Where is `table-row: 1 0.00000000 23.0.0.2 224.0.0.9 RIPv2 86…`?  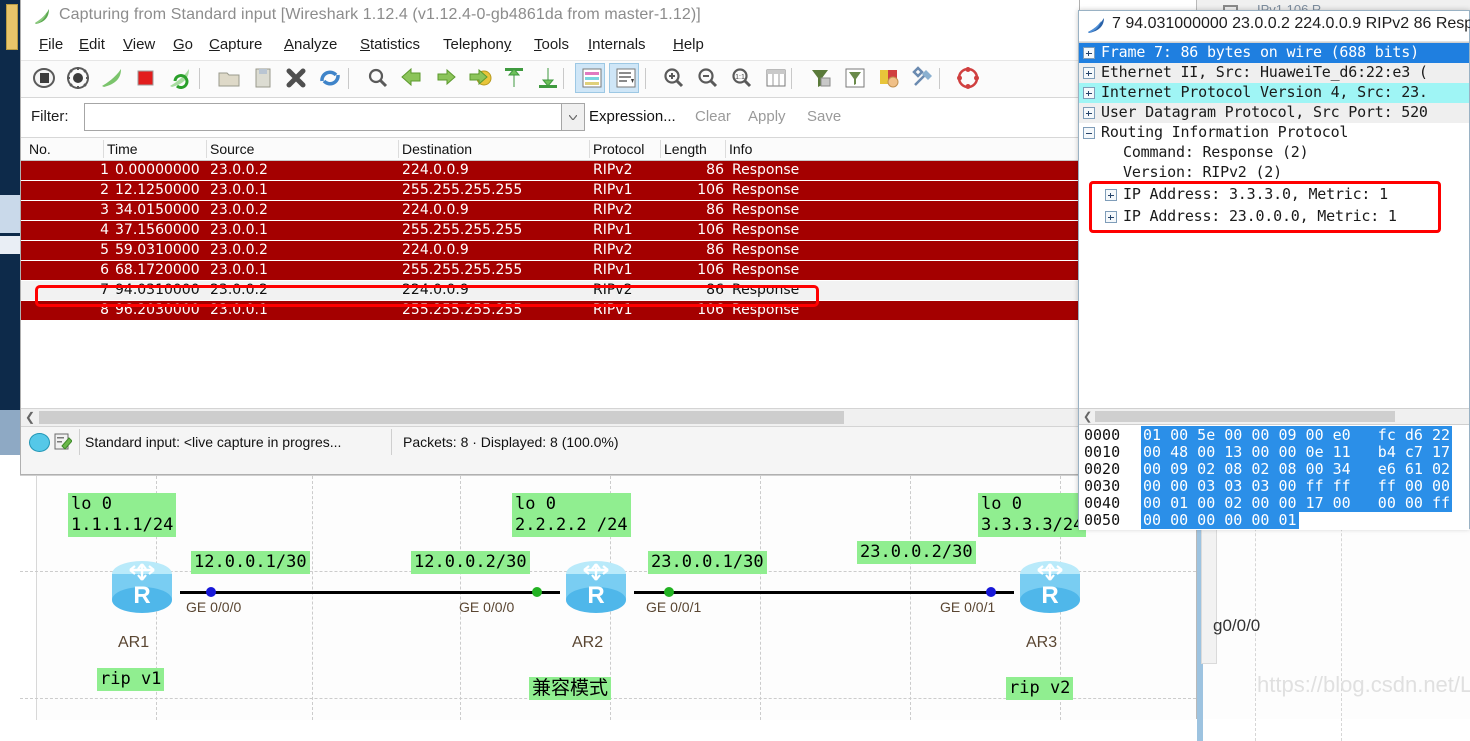
table-row: 1 0.00000000 23.0.0.2 224.0.0.9 RIPv2 86… is located at coordinates (550, 170).